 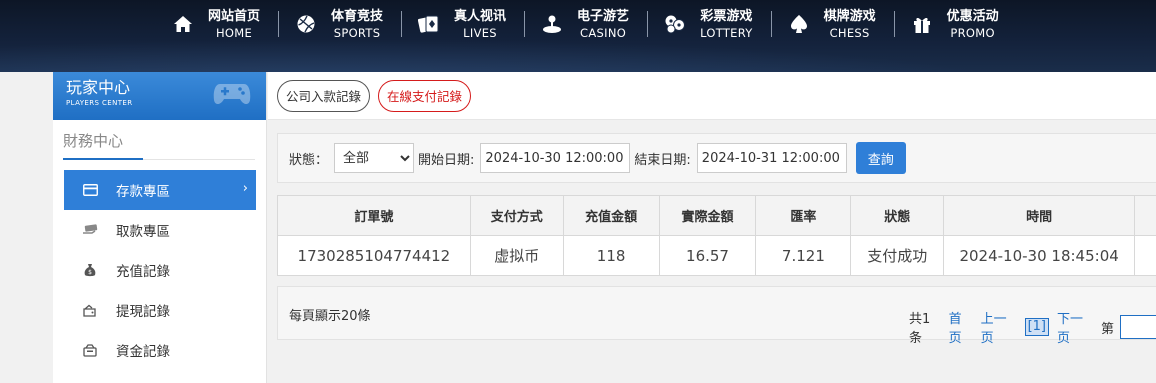 I want to click on table-header-row: 訂單號 支付方式 充值金額 實際金額 匯率 狀態 時間, so click(x=717, y=216).